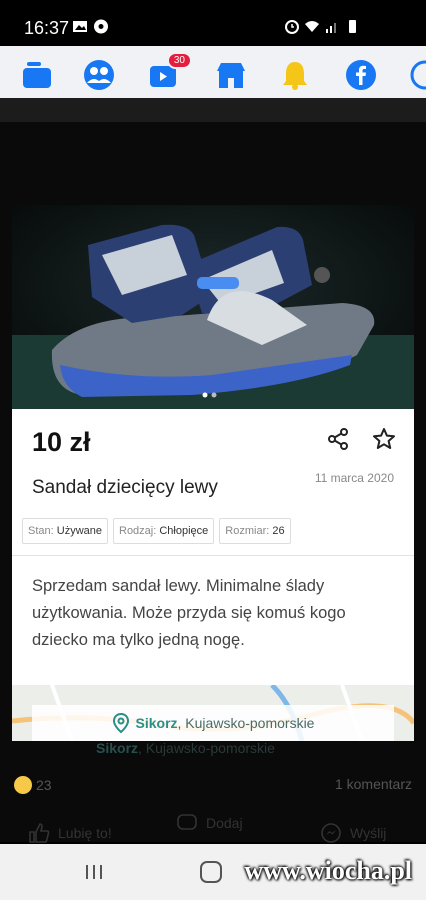 This screenshot has width=426, height=900. I want to click on recent-apps-icon, so click(94, 872).